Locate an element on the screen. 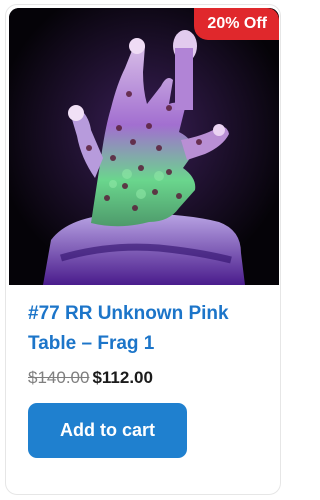 This screenshot has height=500, width=320. sale-price: $112.00 is located at coordinates (122, 377).